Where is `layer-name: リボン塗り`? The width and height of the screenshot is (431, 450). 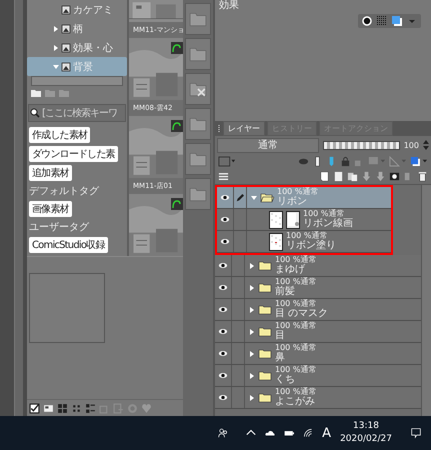
layer-name: リボン塗り is located at coordinates (311, 245).